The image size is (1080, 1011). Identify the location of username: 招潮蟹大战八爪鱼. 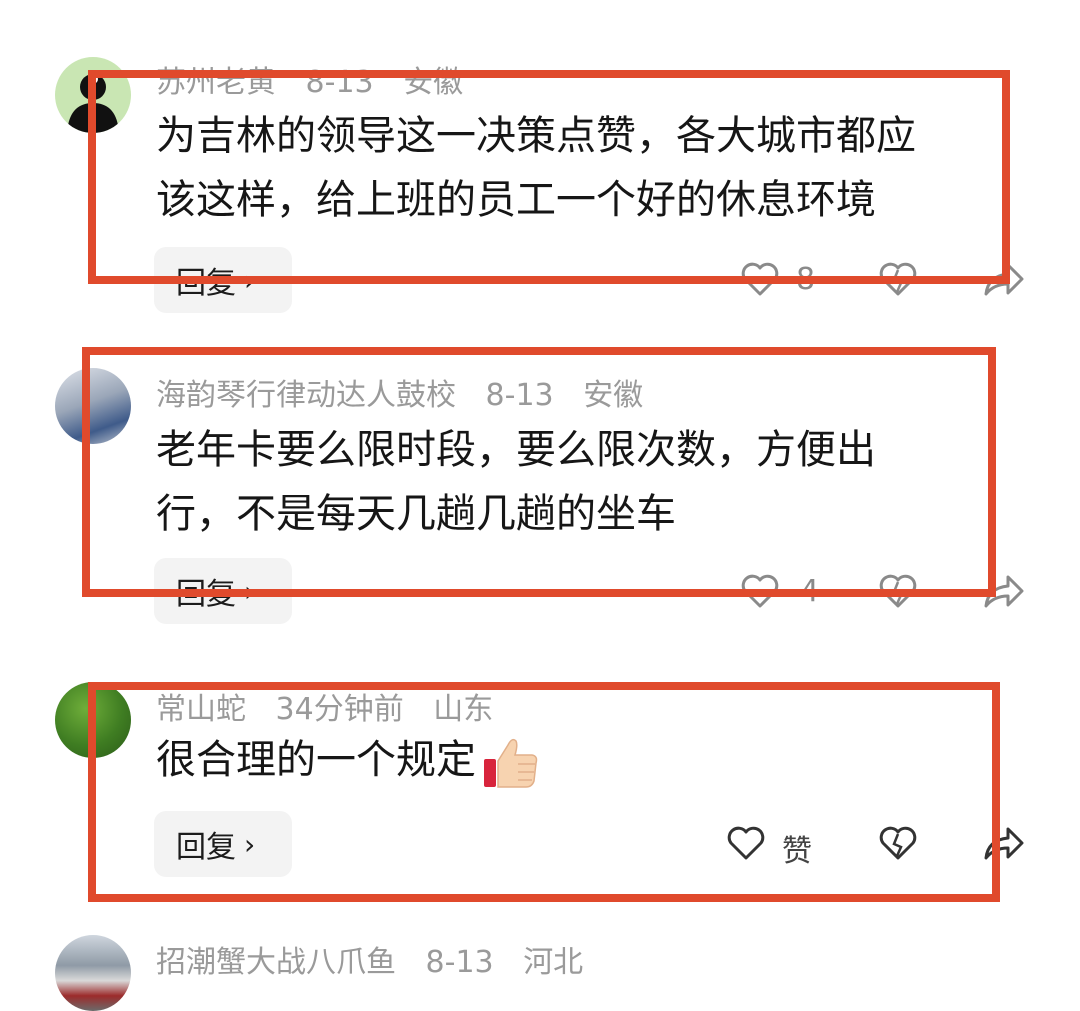
(276, 962).